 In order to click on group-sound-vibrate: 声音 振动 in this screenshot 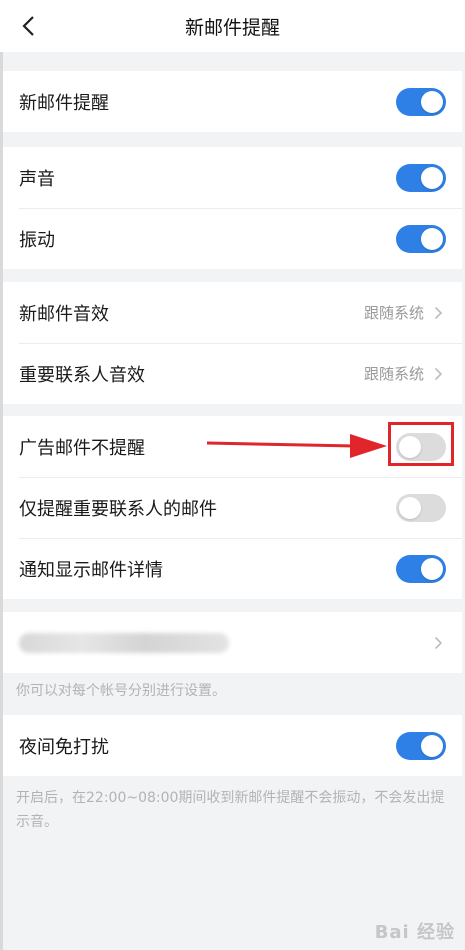, I will do `click(232, 208)`.